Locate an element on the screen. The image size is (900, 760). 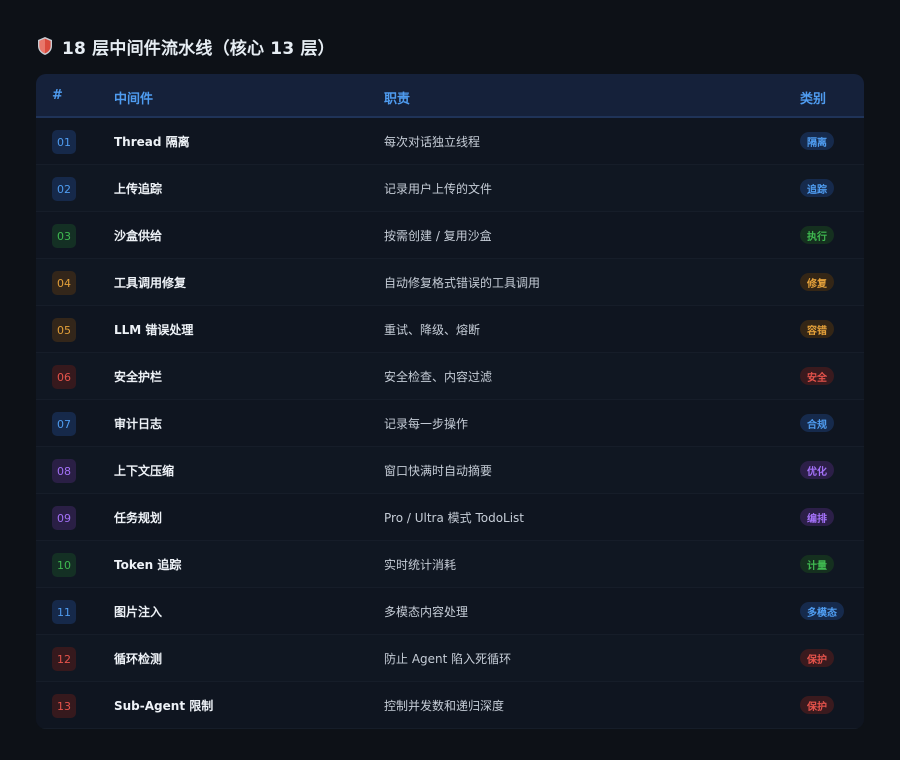
middleware-name: 上传追踪 is located at coordinates (138, 189).